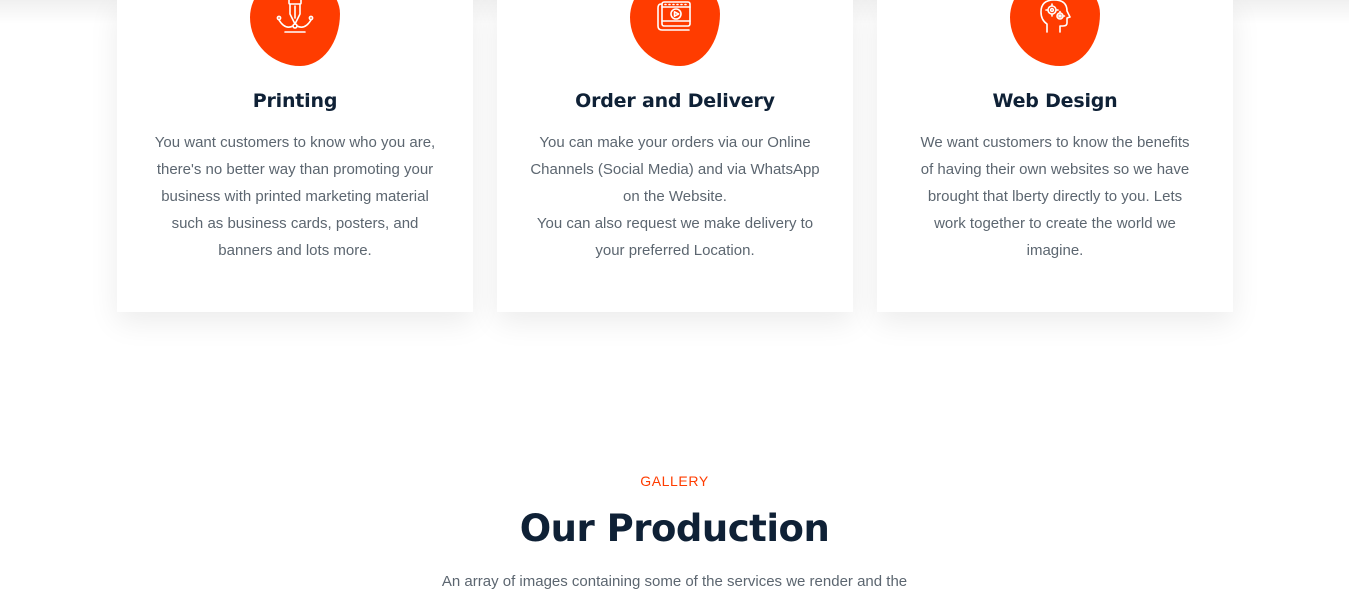  What do you see at coordinates (674, 16) in the screenshot?
I see `video-play-icon` at bounding box center [674, 16].